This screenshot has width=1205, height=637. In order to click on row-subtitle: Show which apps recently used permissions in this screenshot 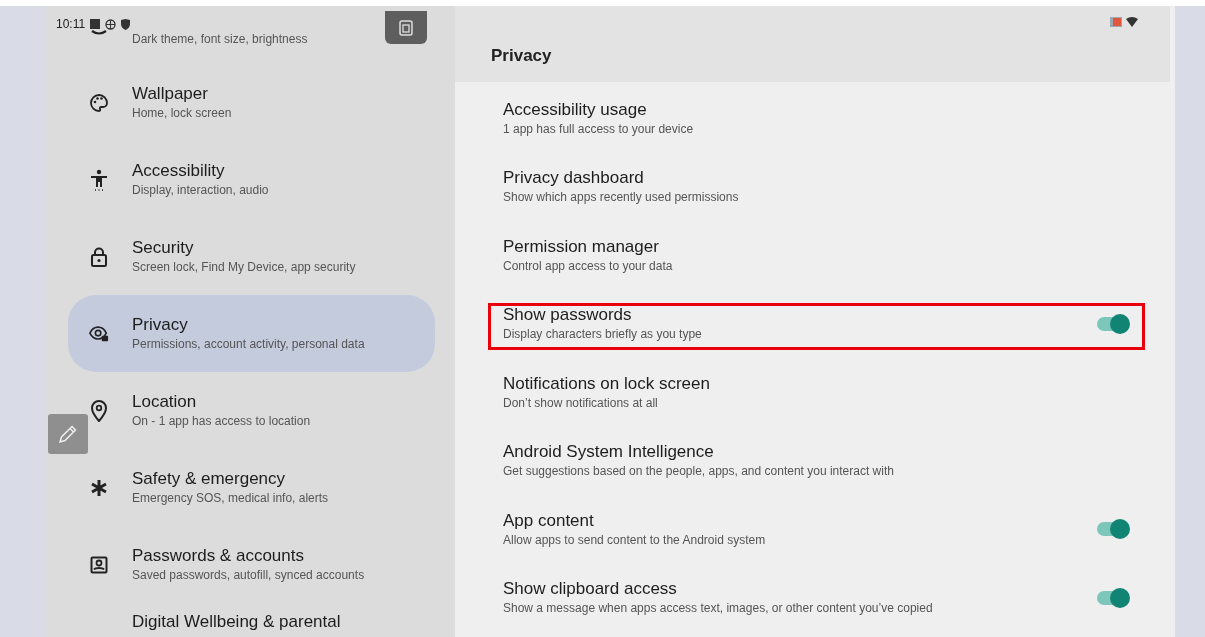, I will do `click(621, 198)`.